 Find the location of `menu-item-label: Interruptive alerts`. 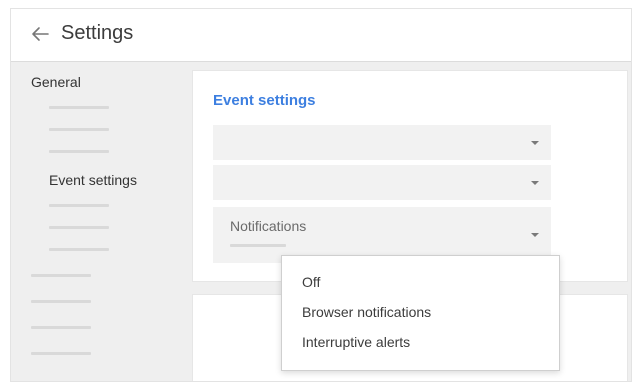

menu-item-label: Interruptive alerts is located at coordinates (356, 342).